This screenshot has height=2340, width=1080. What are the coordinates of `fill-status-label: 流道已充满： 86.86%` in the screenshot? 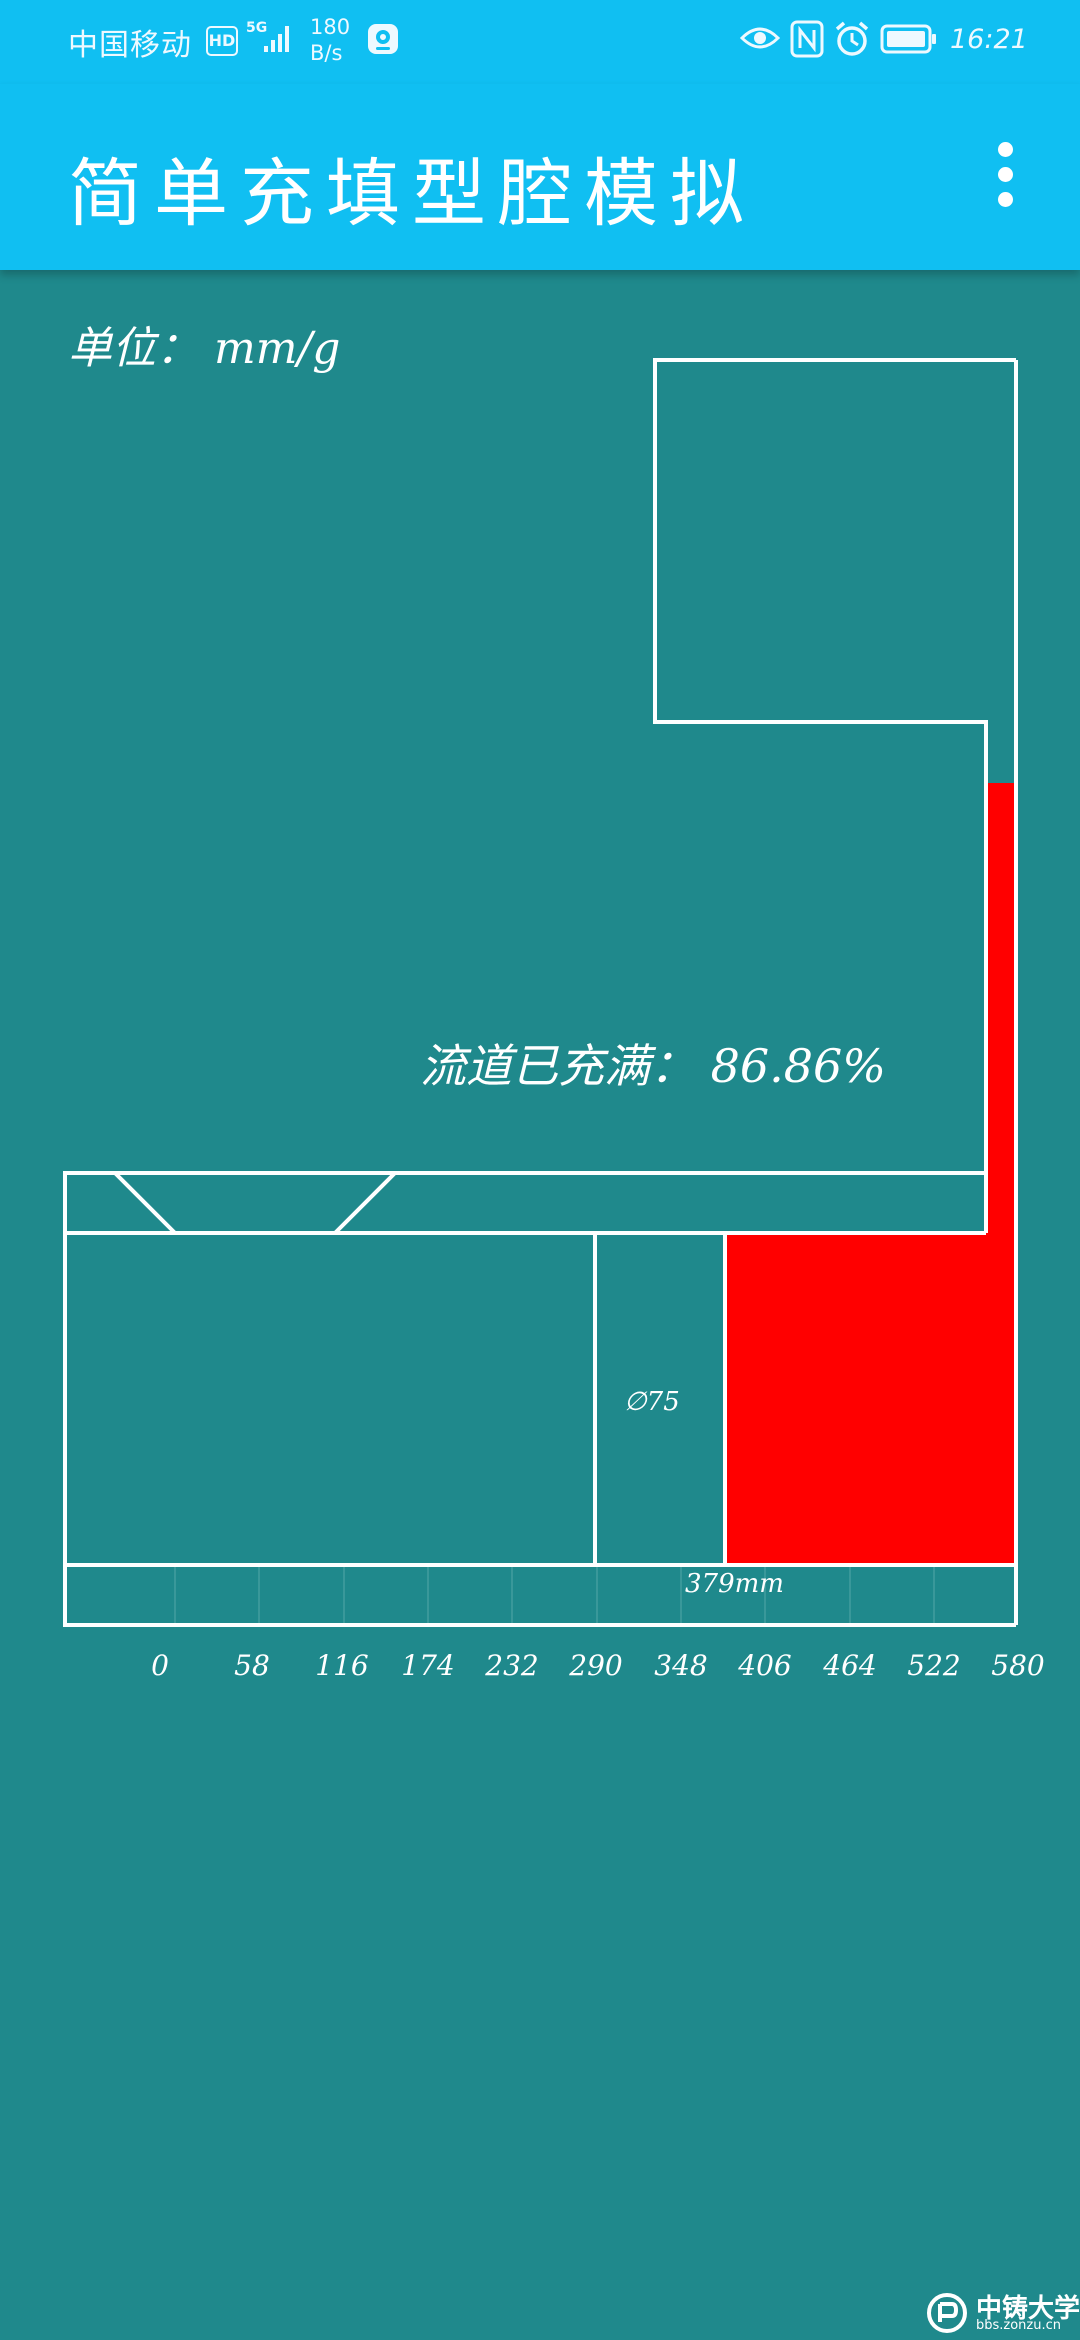 It's located at (653, 1066).